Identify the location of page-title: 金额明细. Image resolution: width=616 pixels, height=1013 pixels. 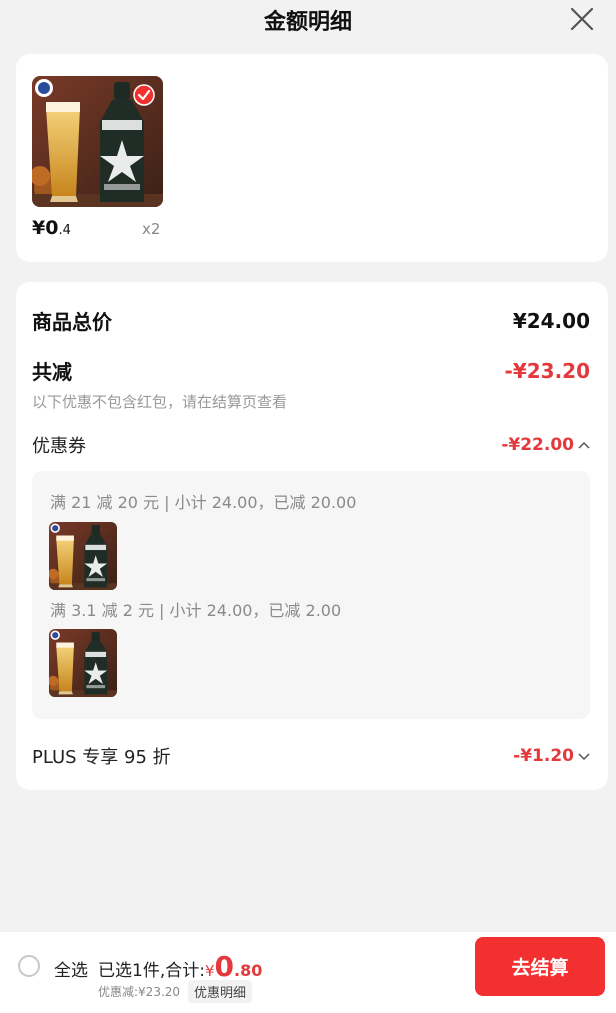
(307, 22).